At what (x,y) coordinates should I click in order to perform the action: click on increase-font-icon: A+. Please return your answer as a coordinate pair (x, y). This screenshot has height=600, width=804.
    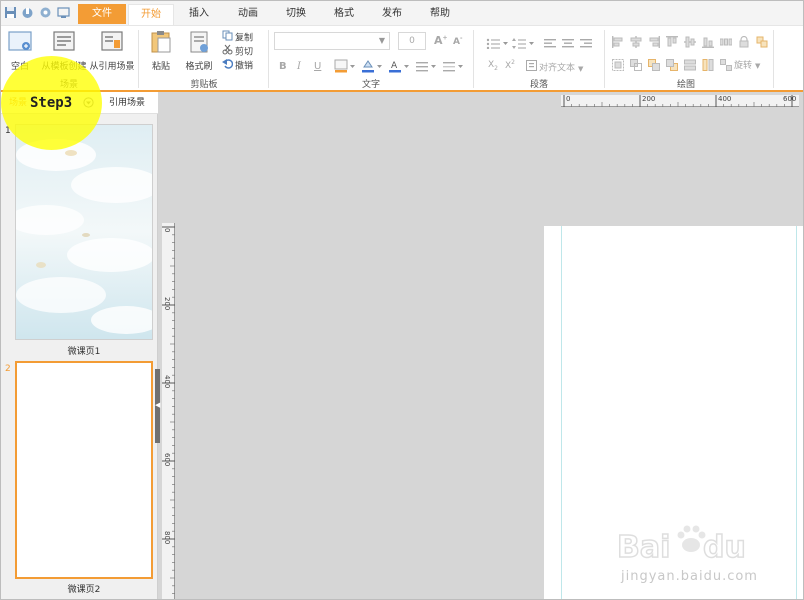
    Looking at the image, I should click on (441, 40).